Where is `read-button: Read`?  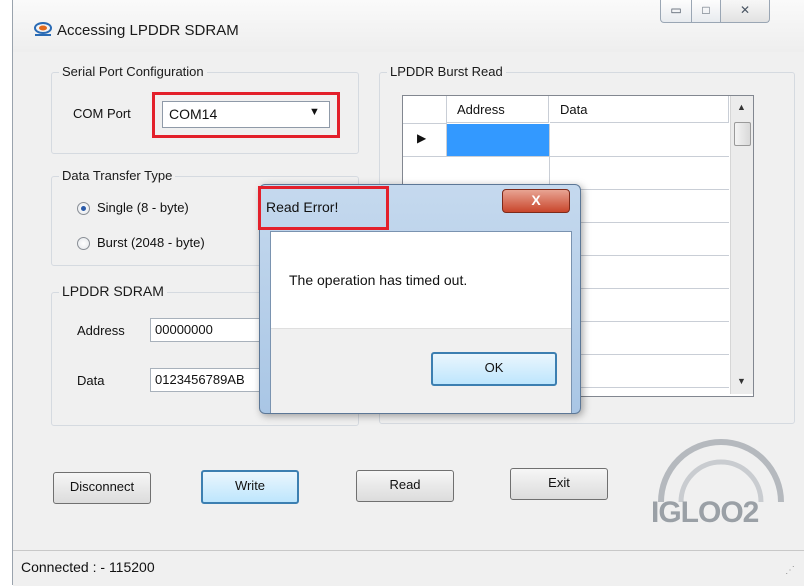 read-button: Read is located at coordinates (405, 486).